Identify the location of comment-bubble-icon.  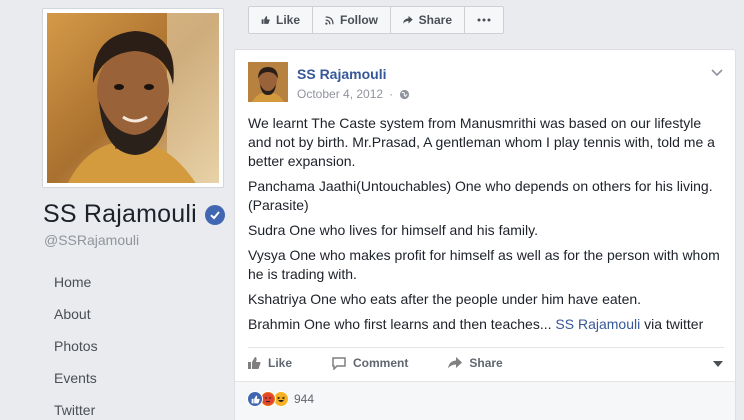
(339, 363).